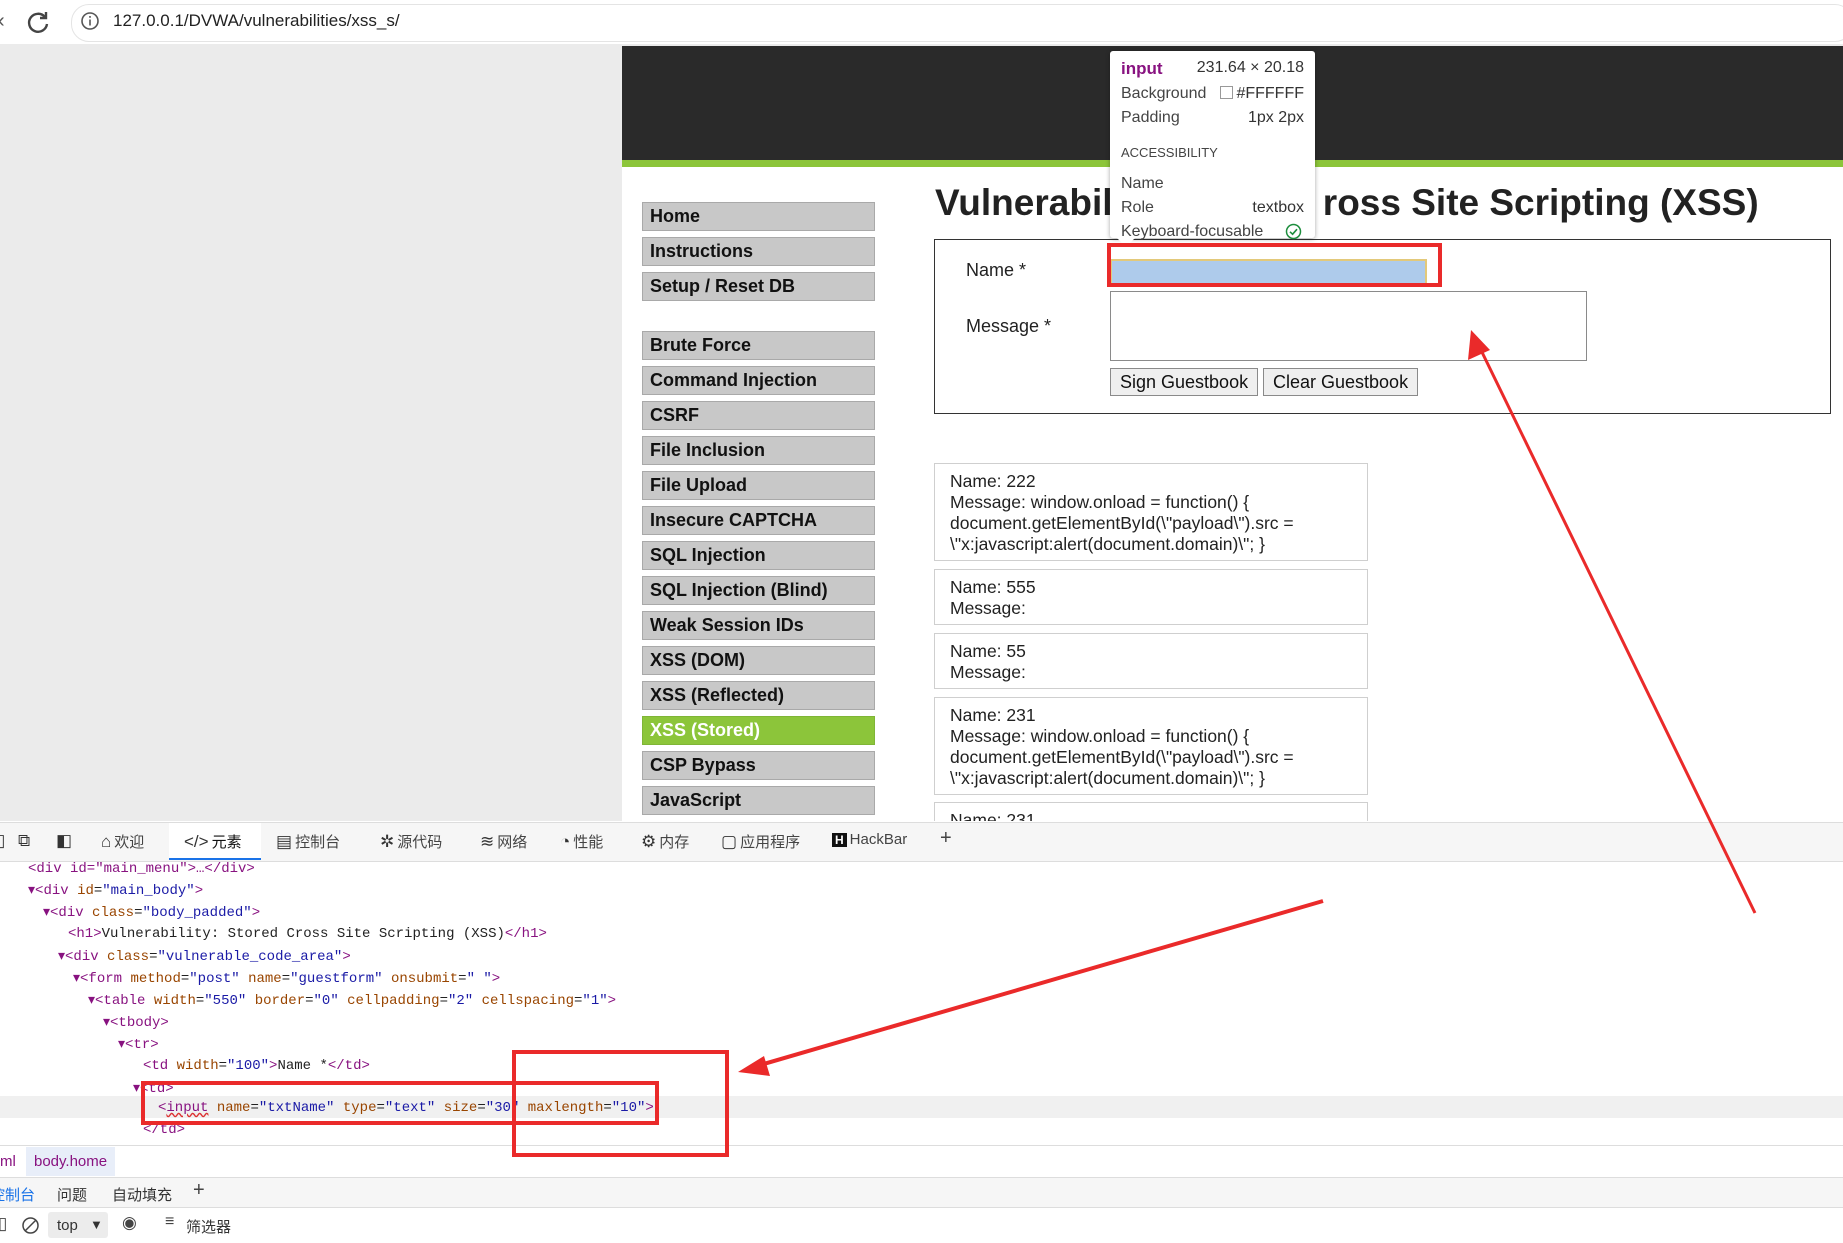  What do you see at coordinates (595, 1001) in the screenshot?
I see `dom-attr-value: "1"` at bounding box center [595, 1001].